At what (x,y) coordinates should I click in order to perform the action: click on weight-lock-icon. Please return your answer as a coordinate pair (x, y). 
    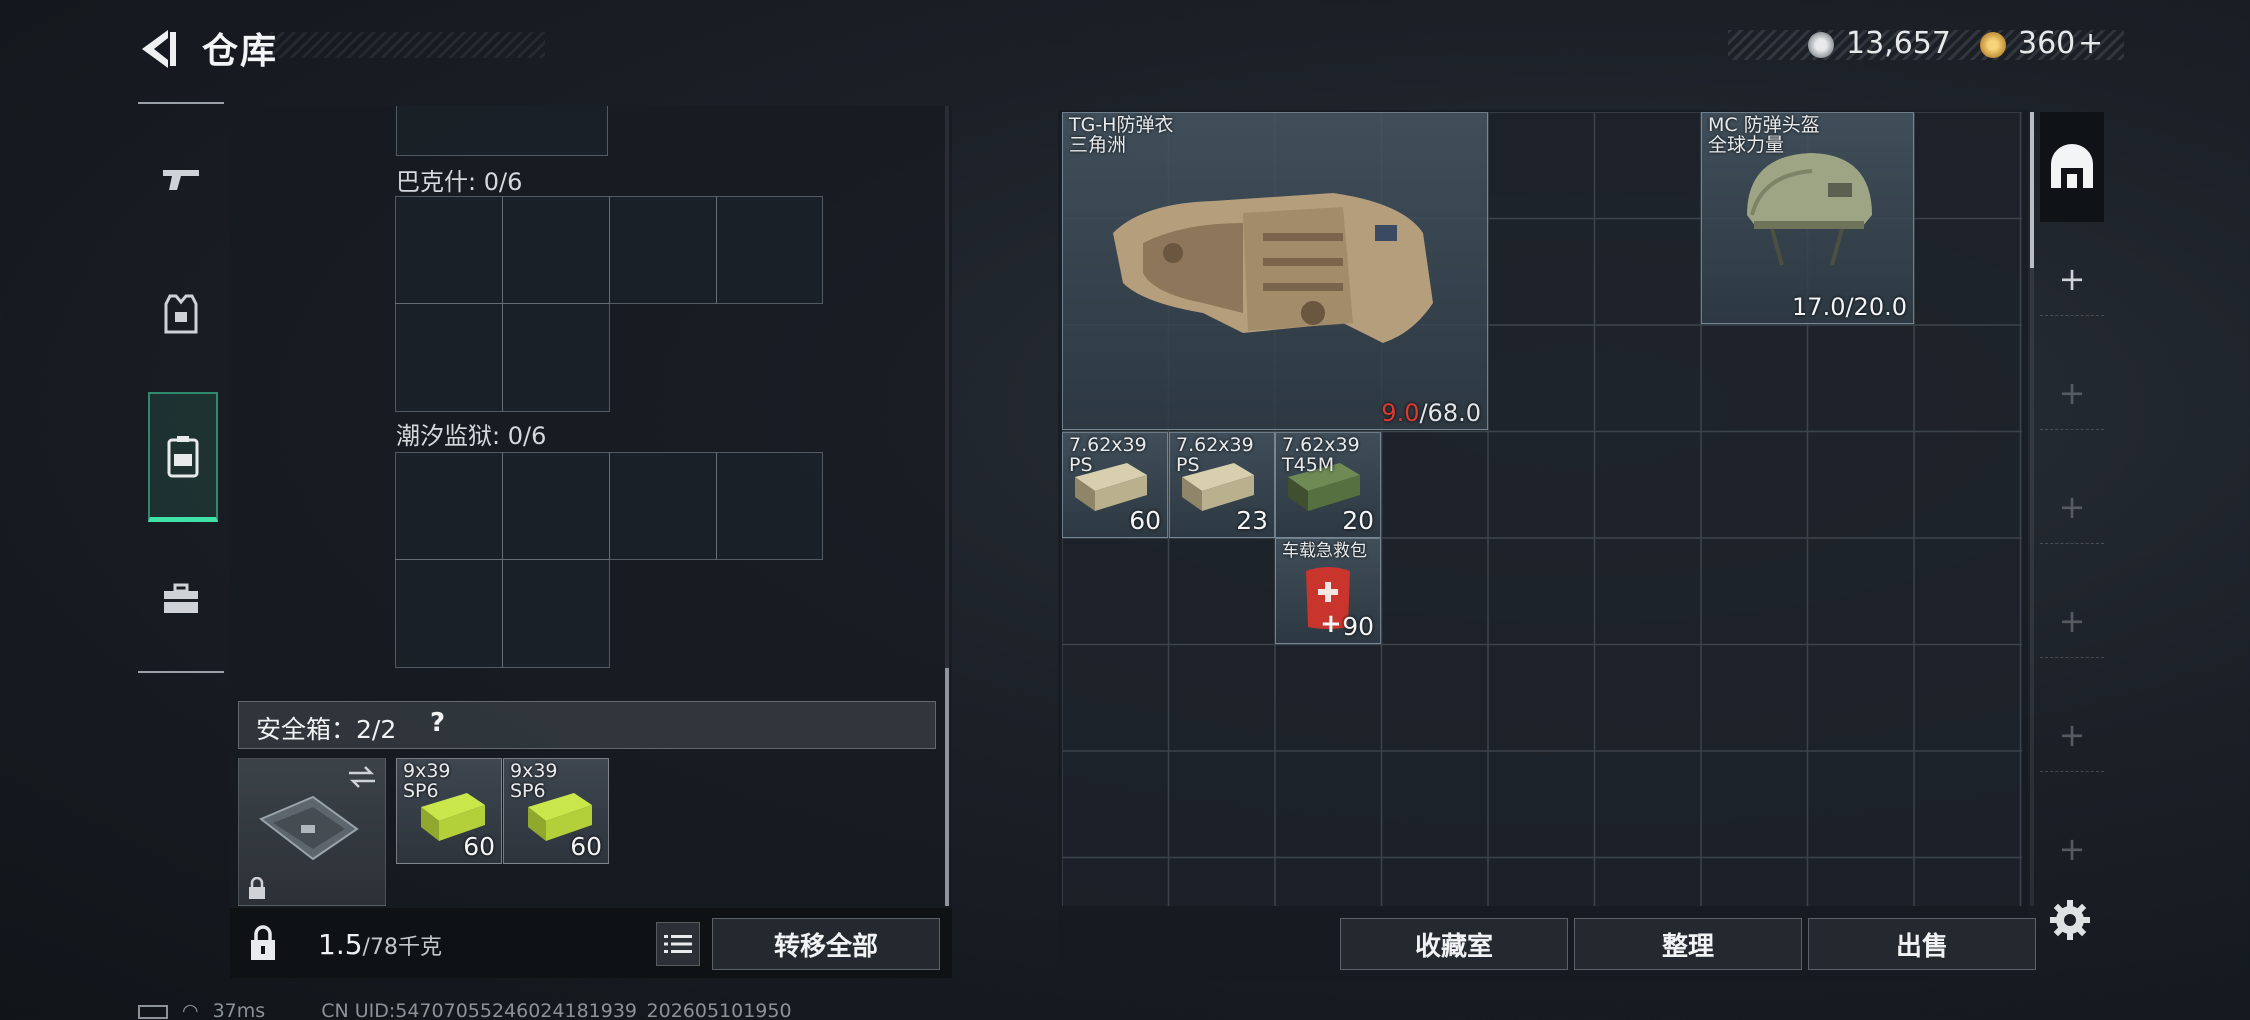
    Looking at the image, I should click on (263, 942).